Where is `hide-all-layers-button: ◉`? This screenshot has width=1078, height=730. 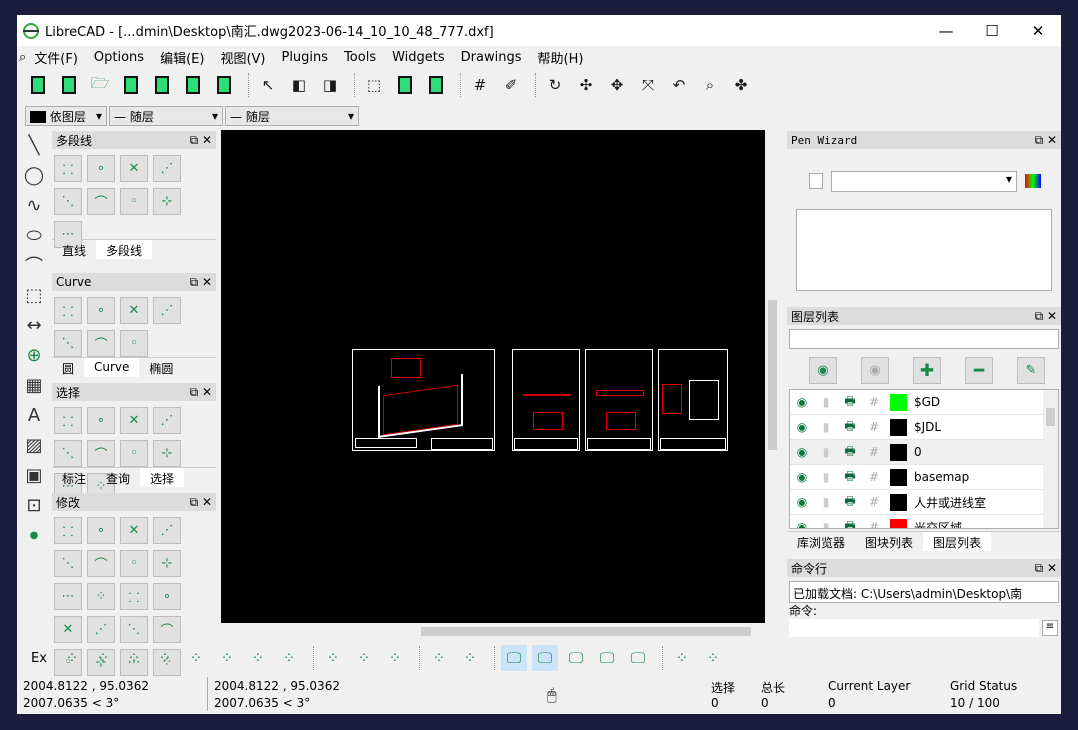 hide-all-layers-button: ◉ is located at coordinates (875, 370).